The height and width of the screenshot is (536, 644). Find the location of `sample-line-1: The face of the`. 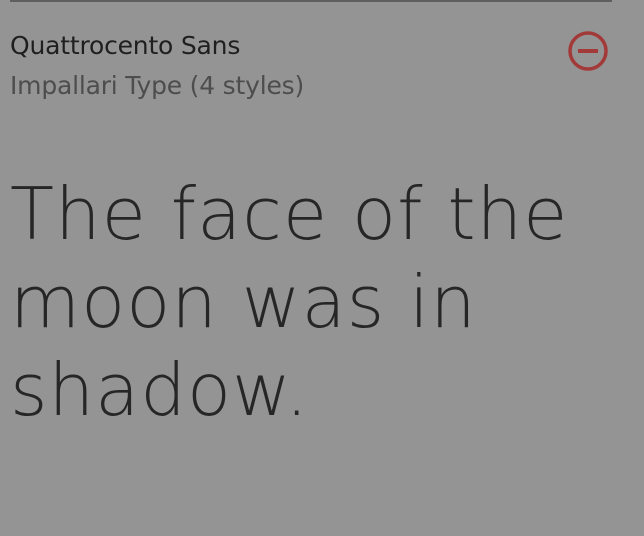

sample-line-1: The face of the is located at coordinates (289, 214).